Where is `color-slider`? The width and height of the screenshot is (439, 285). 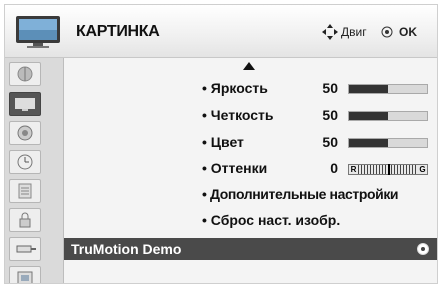 color-slider is located at coordinates (388, 143).